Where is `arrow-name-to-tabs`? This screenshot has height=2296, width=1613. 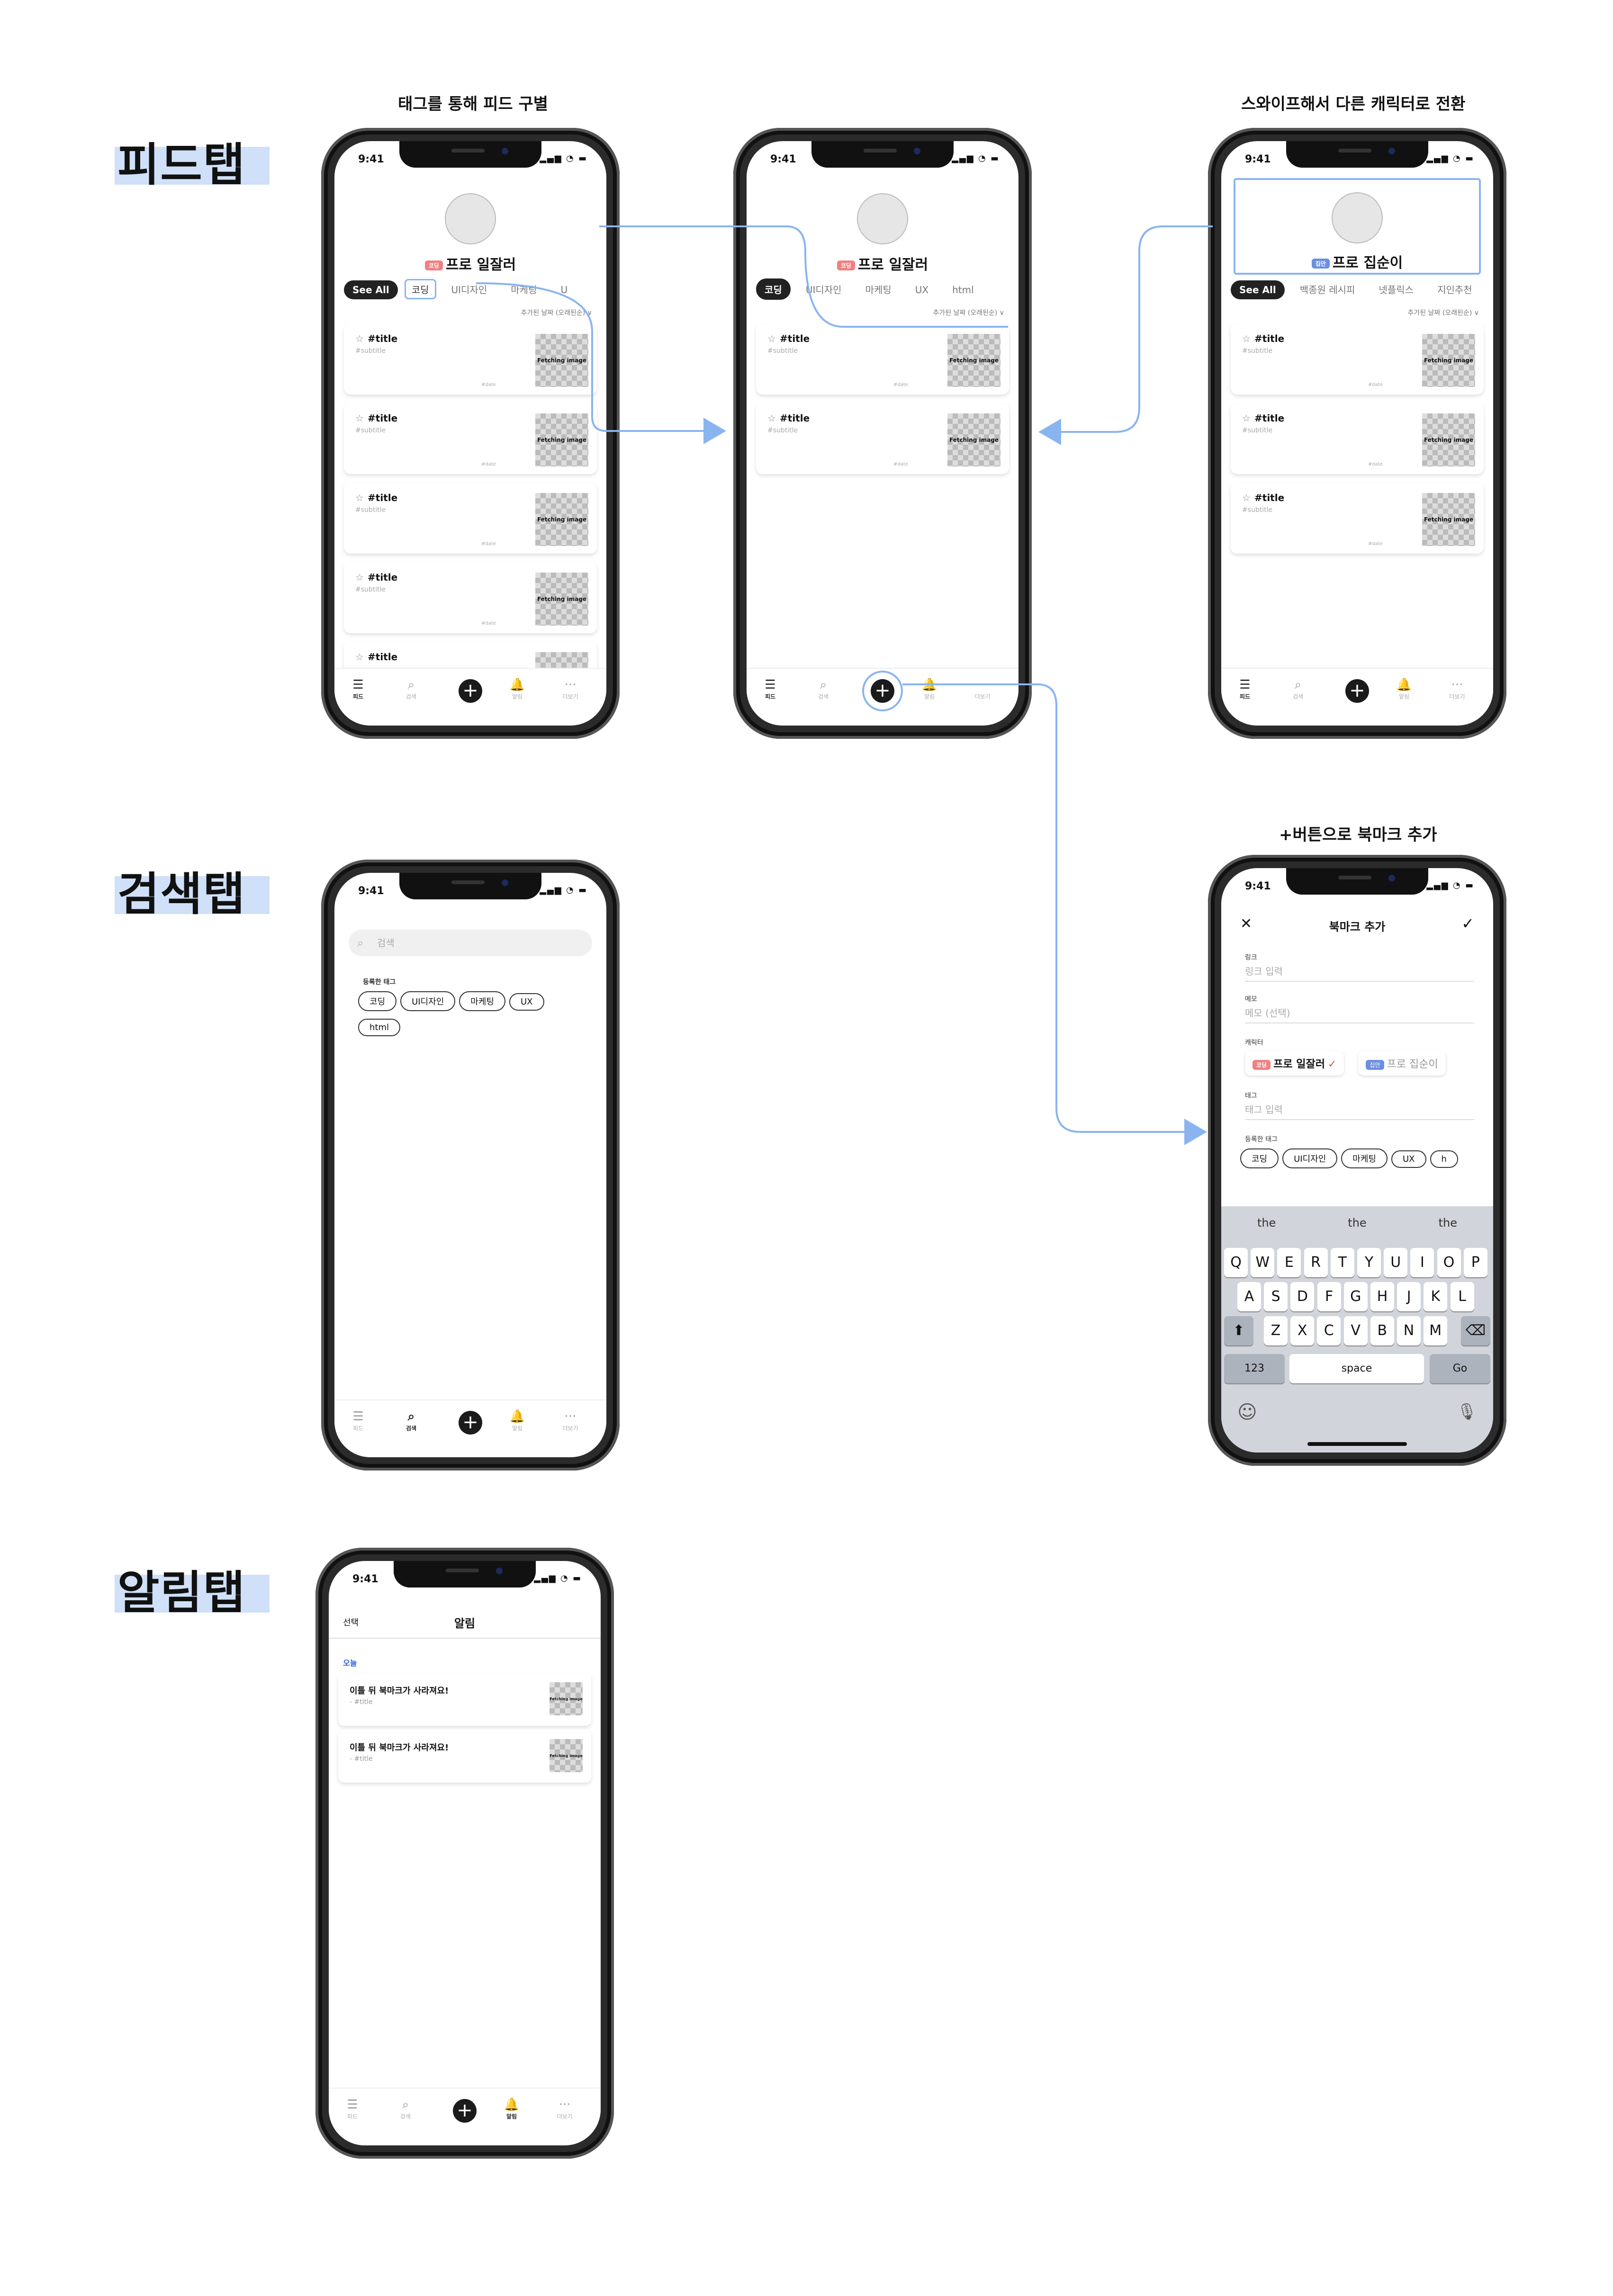
arrow-name-to-tabs is located at coordinates (804, 276).